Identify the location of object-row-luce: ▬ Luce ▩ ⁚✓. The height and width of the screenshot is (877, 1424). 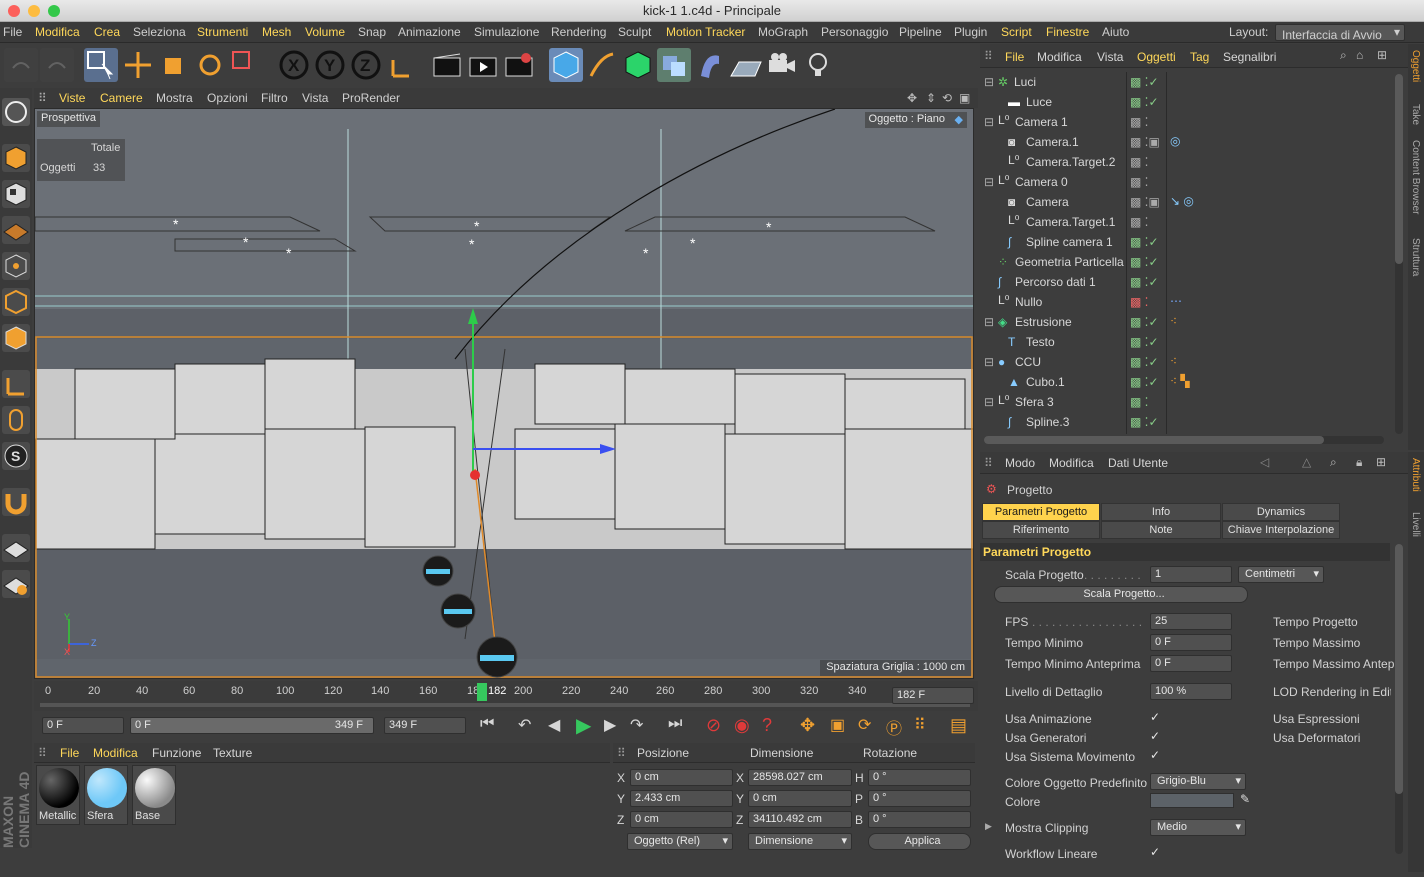
(1185, 102).